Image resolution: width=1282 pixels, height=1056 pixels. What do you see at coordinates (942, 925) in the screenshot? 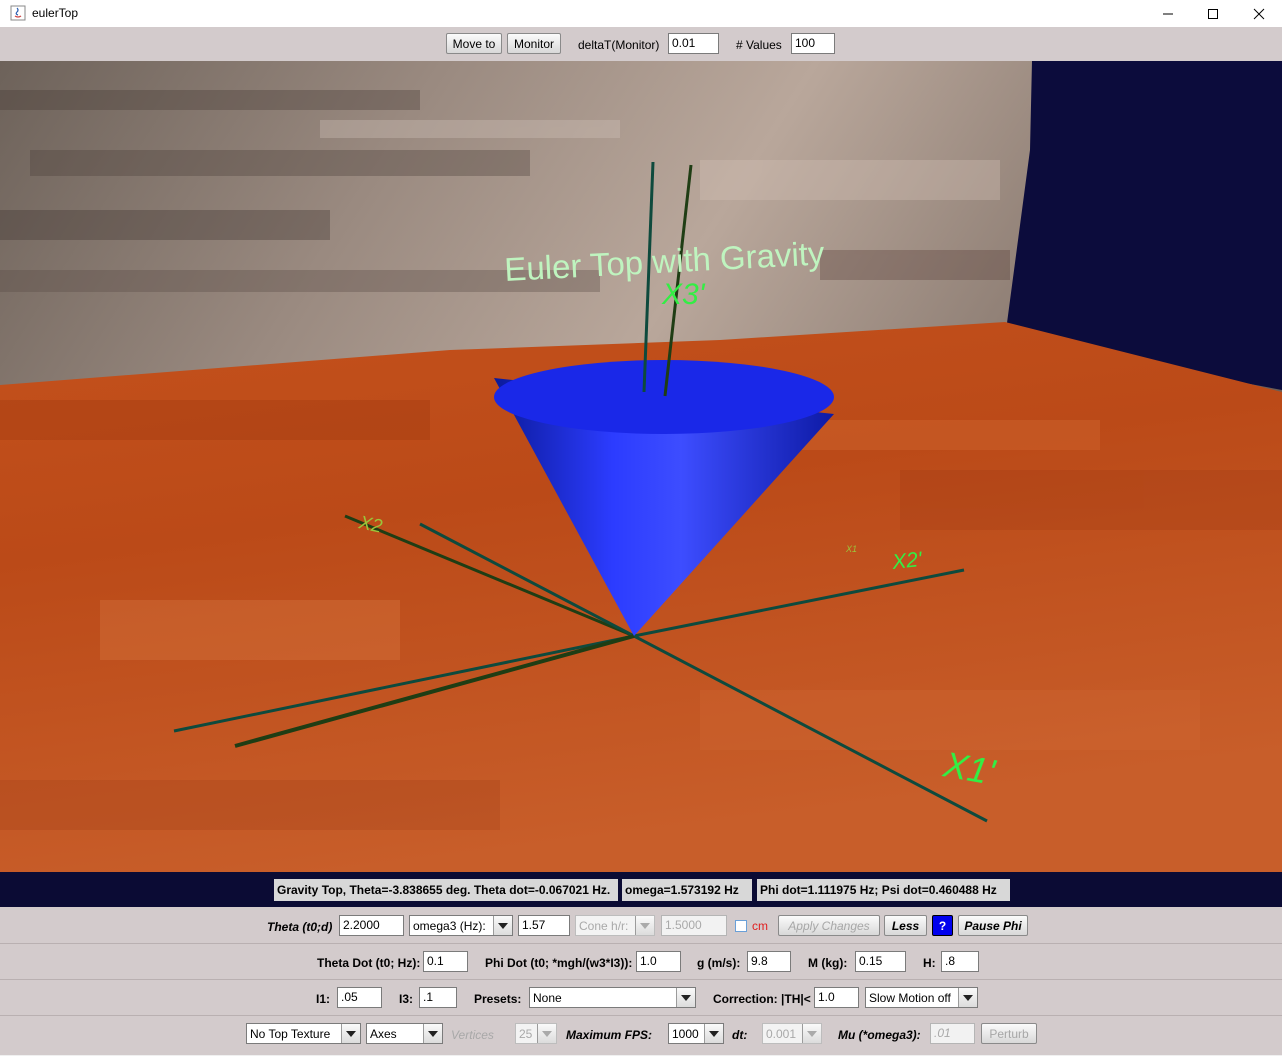
I see `help-button: ?` at bounding box center [942, 925].